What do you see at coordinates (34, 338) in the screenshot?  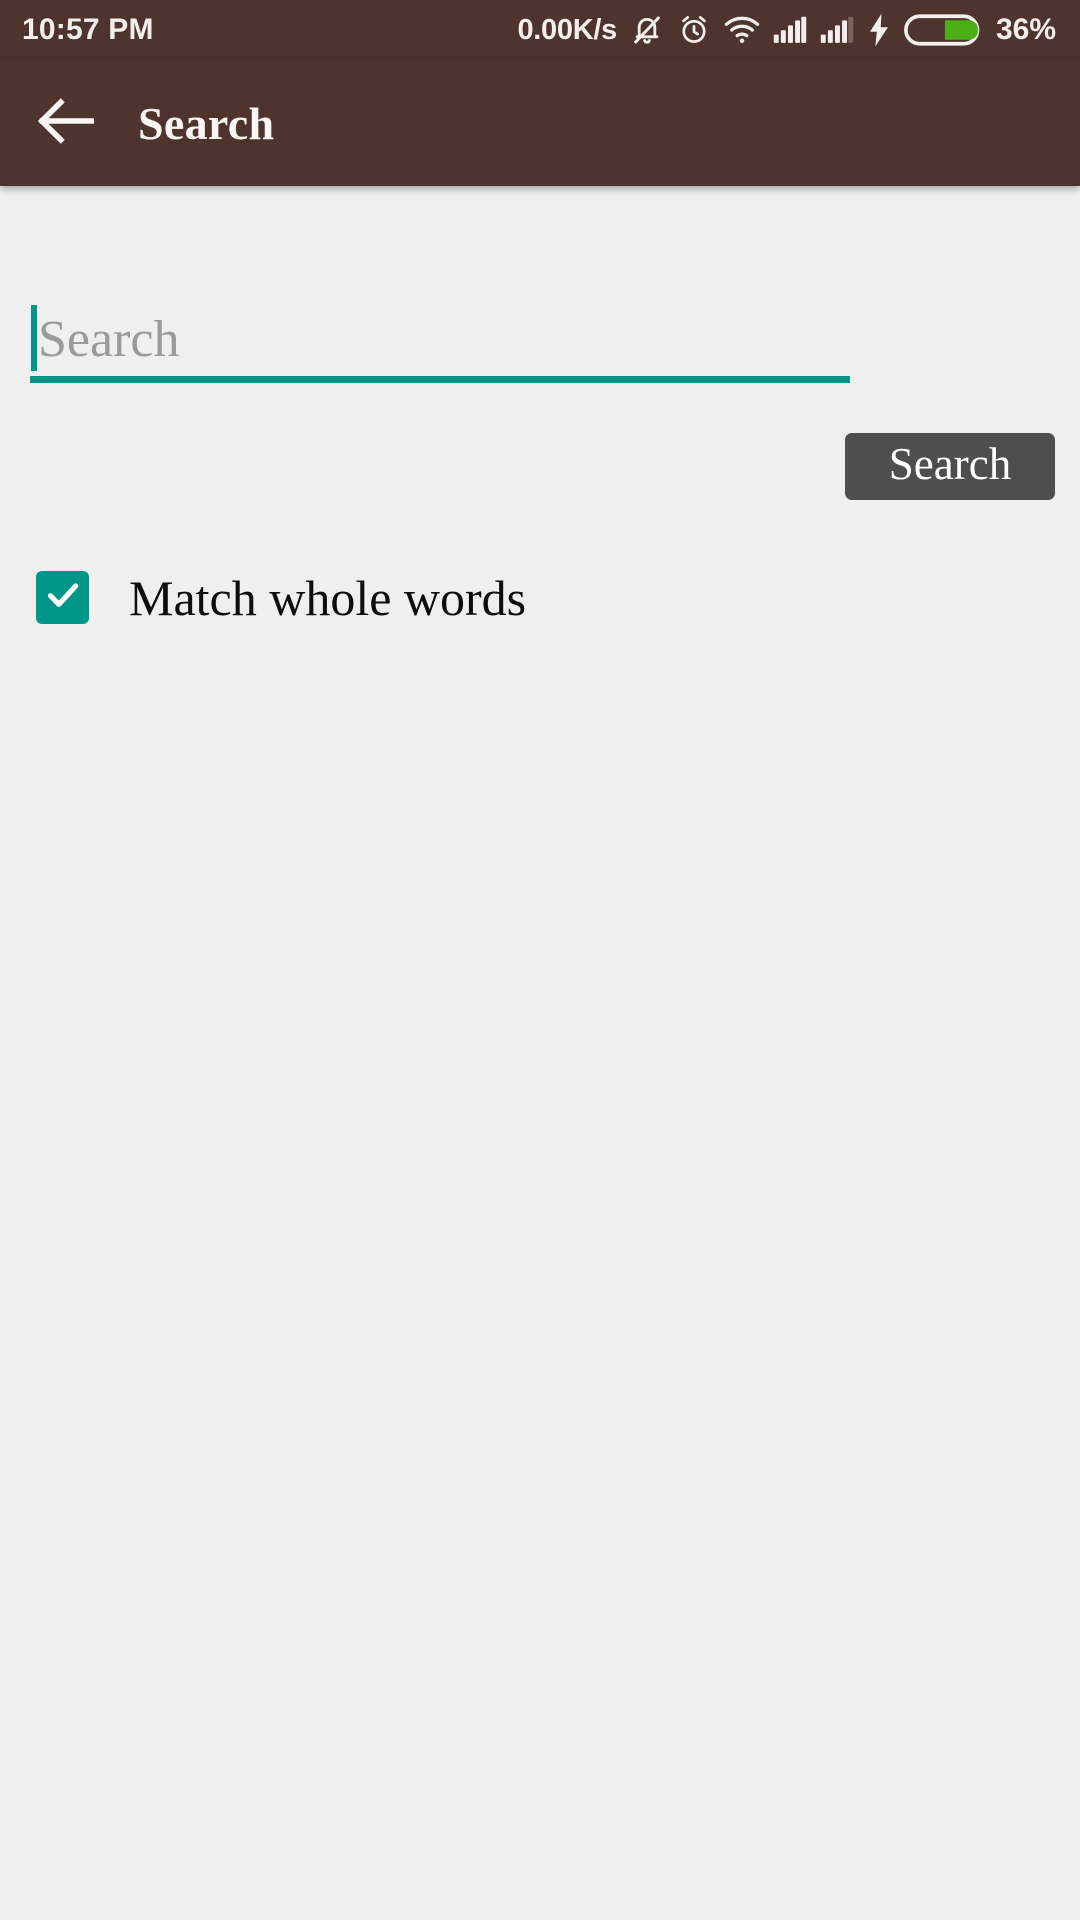 I see `text-caret` at bounding box center [34, 338].